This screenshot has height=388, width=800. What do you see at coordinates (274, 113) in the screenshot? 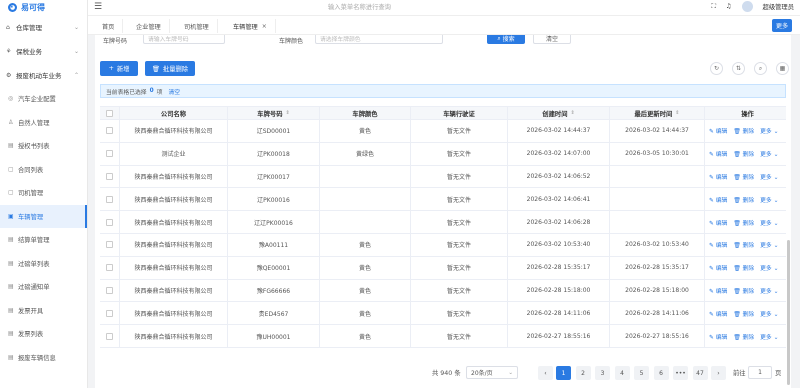
I see `column-plate: 车牌号码 ⇕` at bounding box center [274, 113].